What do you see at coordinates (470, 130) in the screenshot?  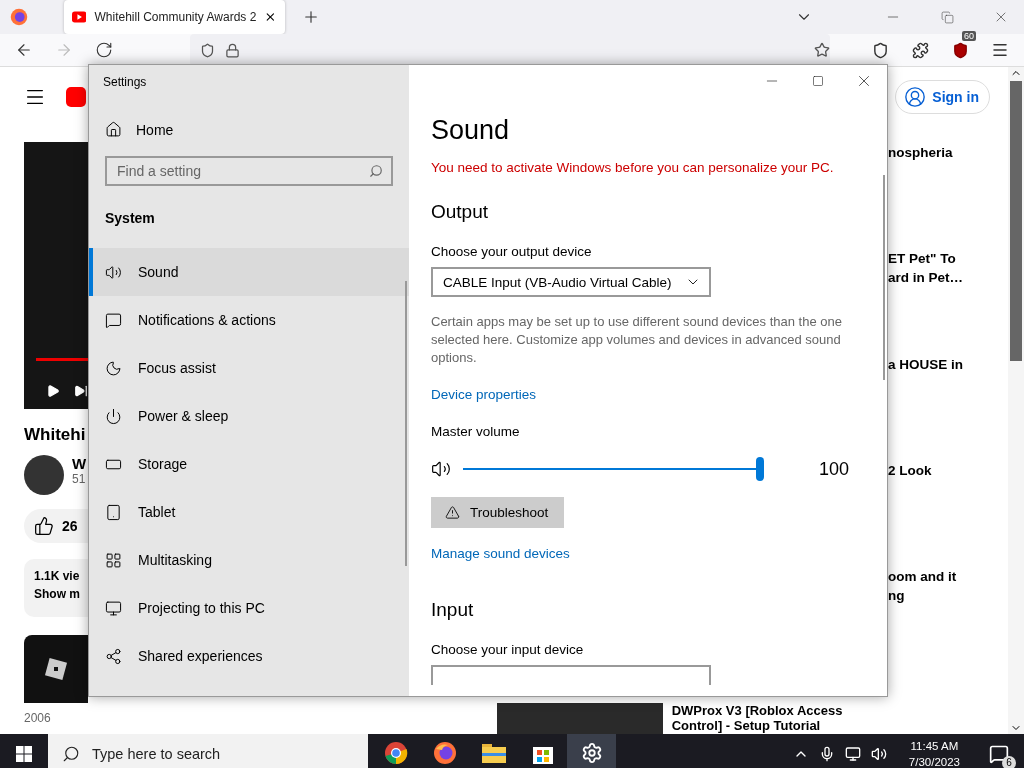 I see `page-title: Sound` at bounding box center [470, 130].